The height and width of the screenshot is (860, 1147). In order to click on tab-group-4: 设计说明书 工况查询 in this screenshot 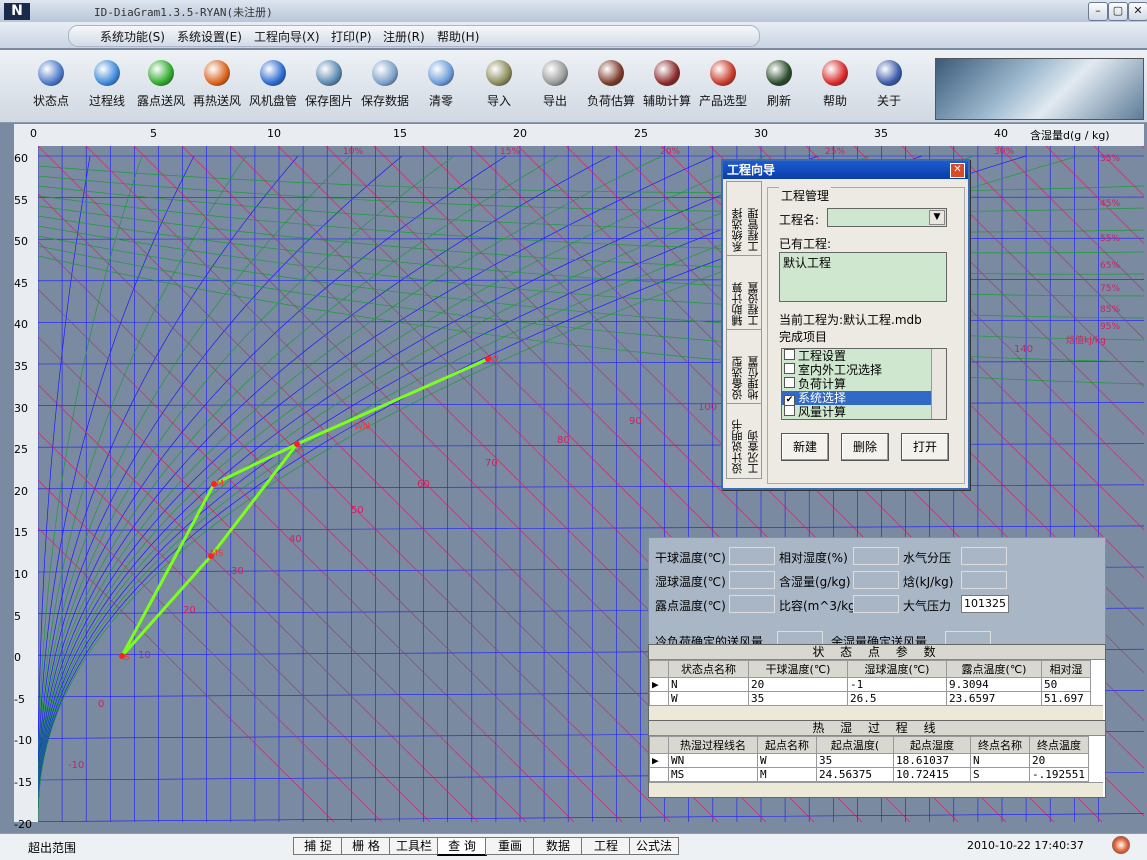, I will do `click(744, 441)`.